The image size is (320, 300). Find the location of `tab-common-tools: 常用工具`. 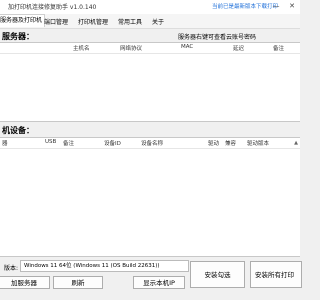

tab-common-tools: 常用工具 is located at coordinates (130, 21).